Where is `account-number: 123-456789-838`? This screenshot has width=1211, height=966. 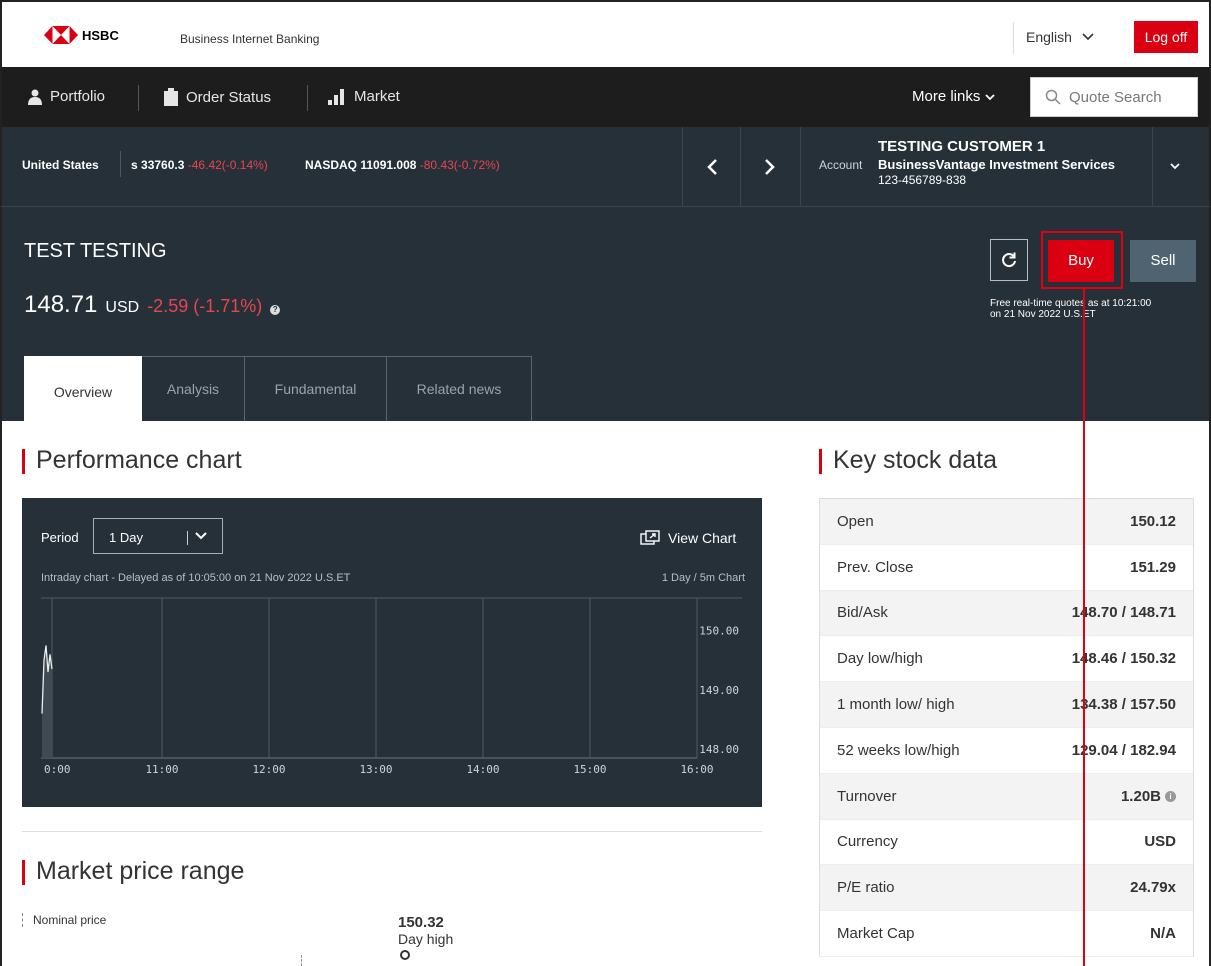
account-number: 123-456789-838 is located at coordinates (922, 180).